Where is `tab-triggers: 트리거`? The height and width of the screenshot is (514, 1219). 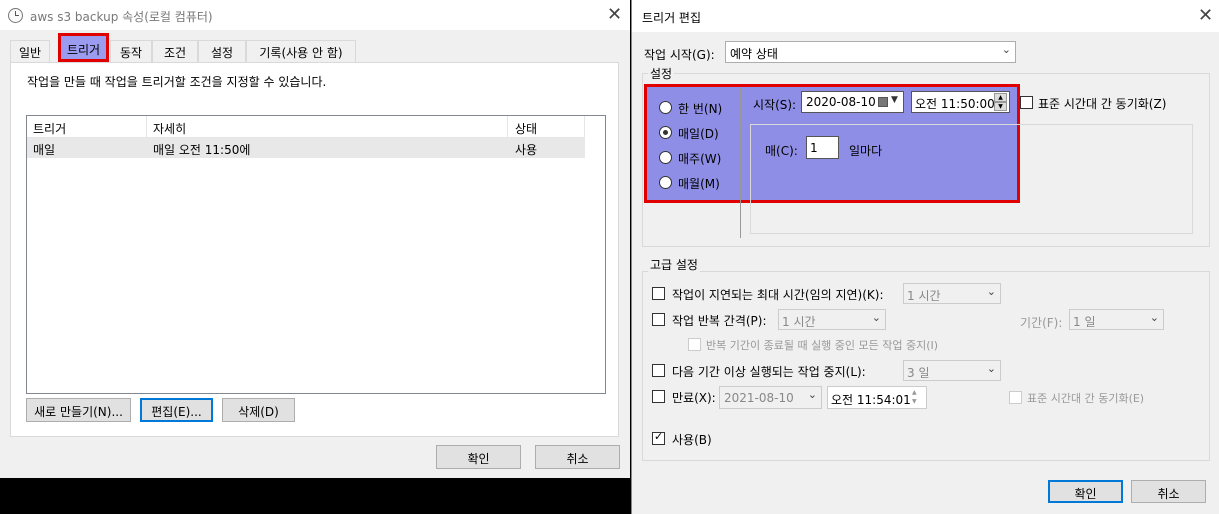 tab-triggers: 트리거 is located at coordinates (83, 47).